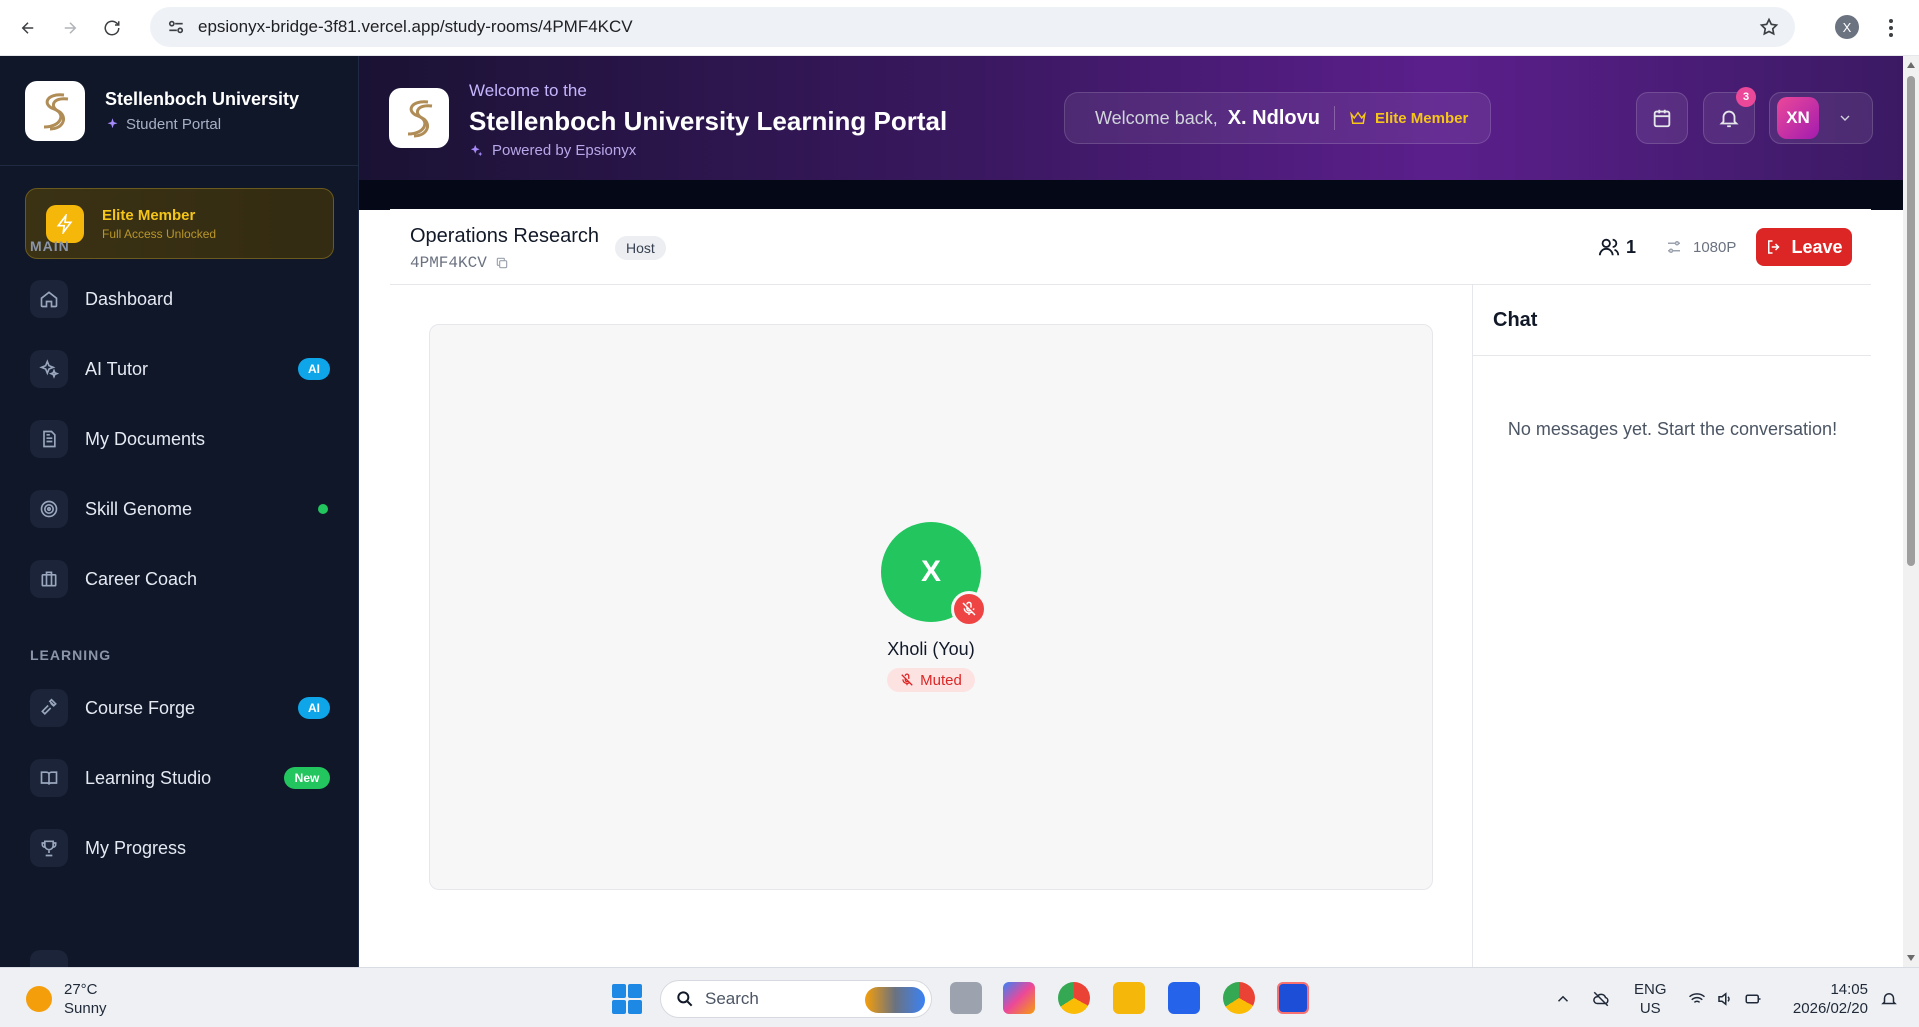  I want to click on reload-button, so click(112, 28).